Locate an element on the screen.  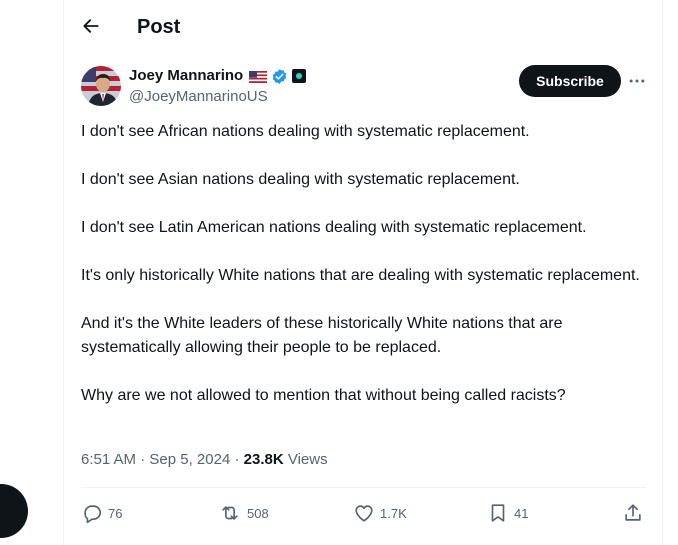
author-name-row: Joey Mannarino is located at coordinates (218, 76).